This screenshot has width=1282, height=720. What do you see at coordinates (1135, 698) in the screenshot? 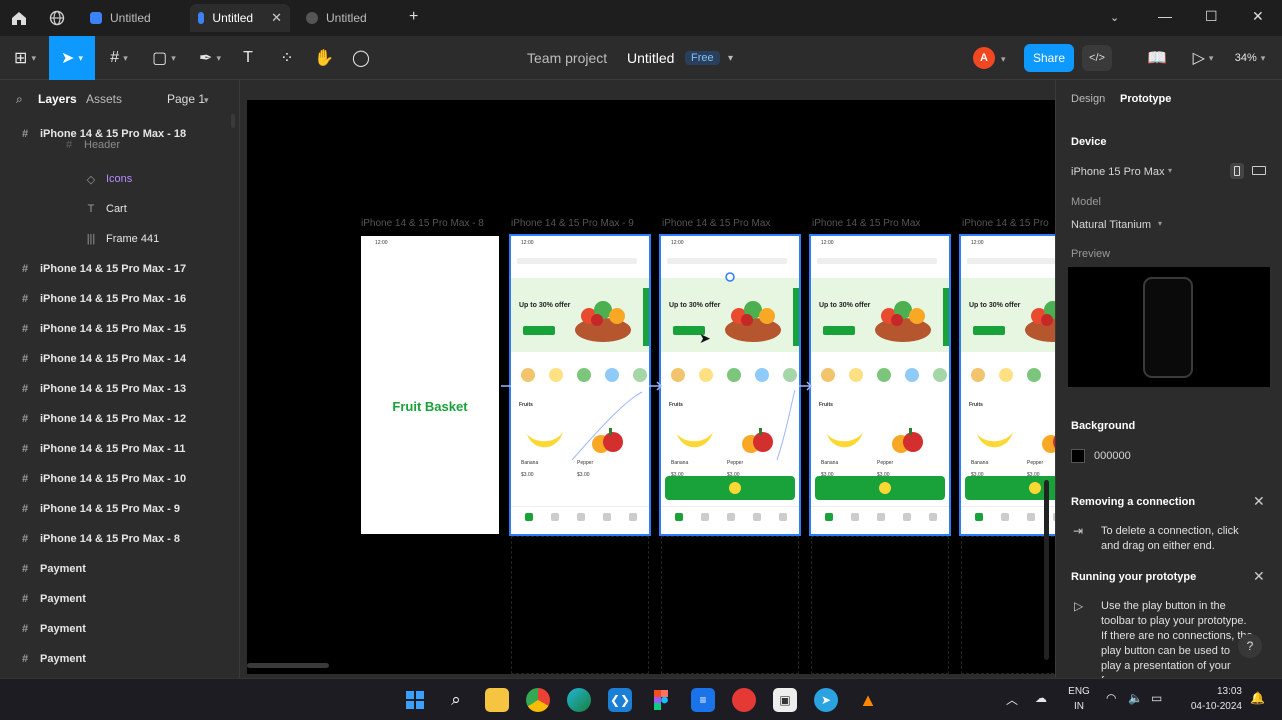
I see `volume-icon: 🔈` at bounding box center [1135, 698].